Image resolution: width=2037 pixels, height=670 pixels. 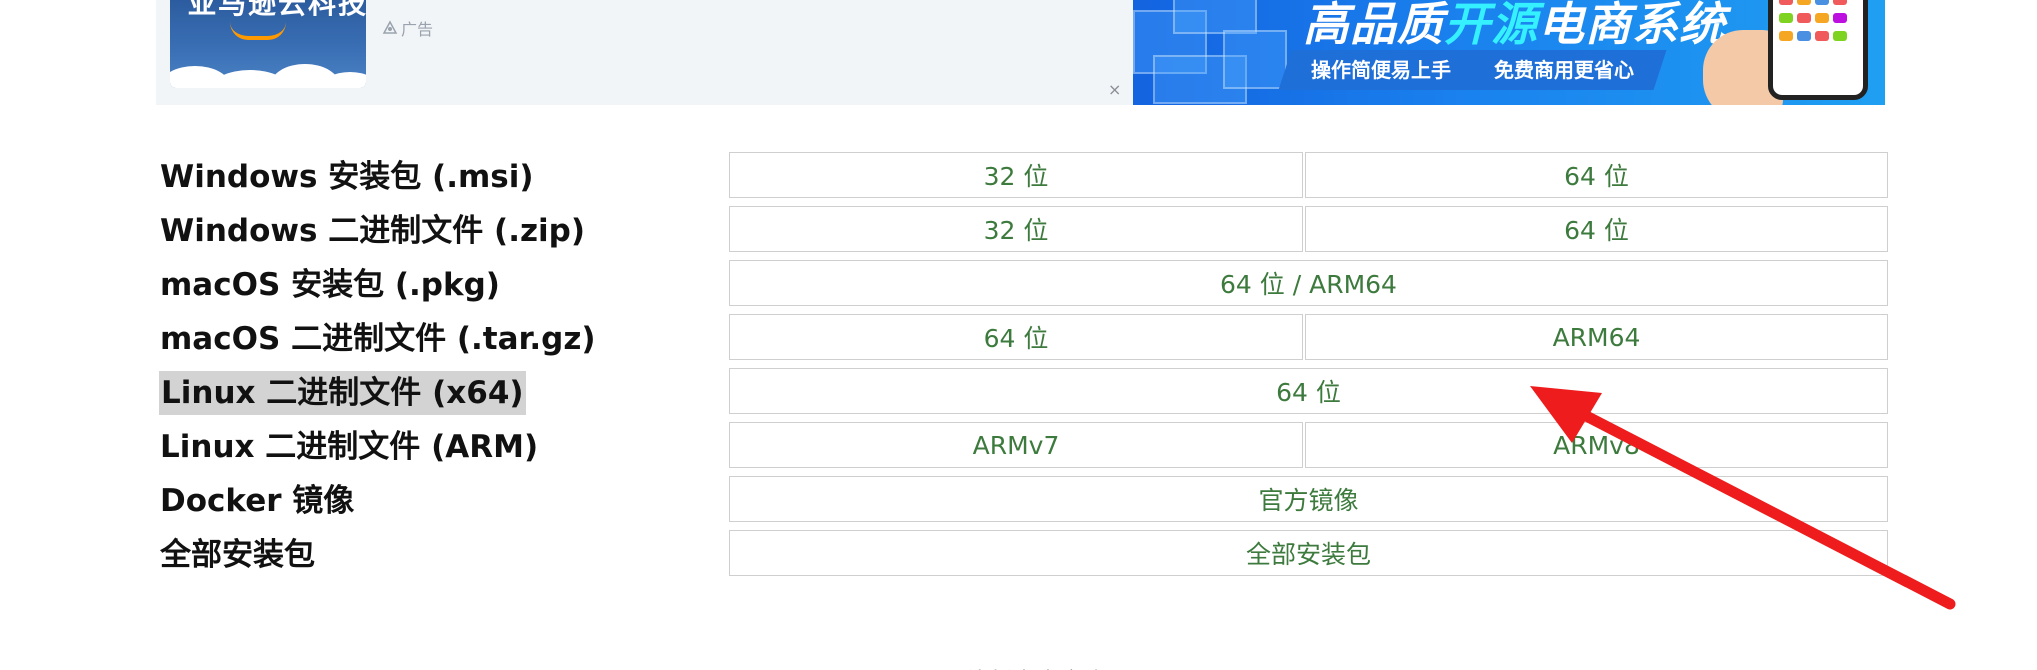 What do you see at coordinates (347, 177) in the screenshot?
I see `row-label: Windows 安装包 (.msi)` at bounding box center [347, 177].